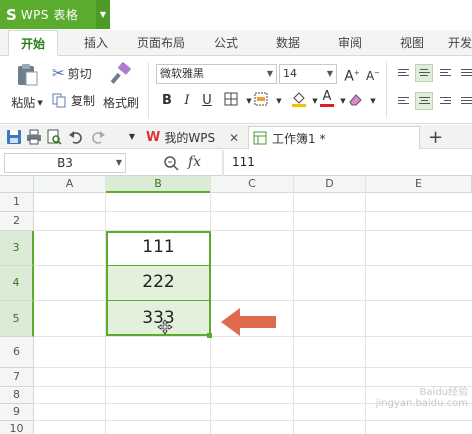 The height and width of the screenshot is (434, 472). I want to click on border-button, so click(231, 101).